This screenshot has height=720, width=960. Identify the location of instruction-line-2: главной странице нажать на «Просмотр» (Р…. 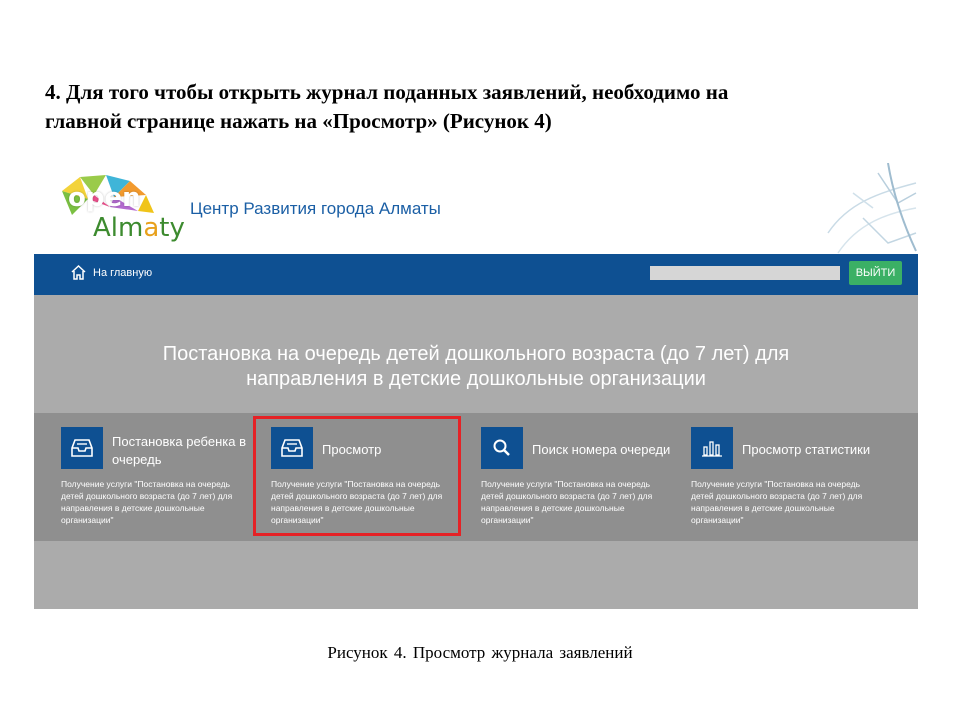
(298, 121).